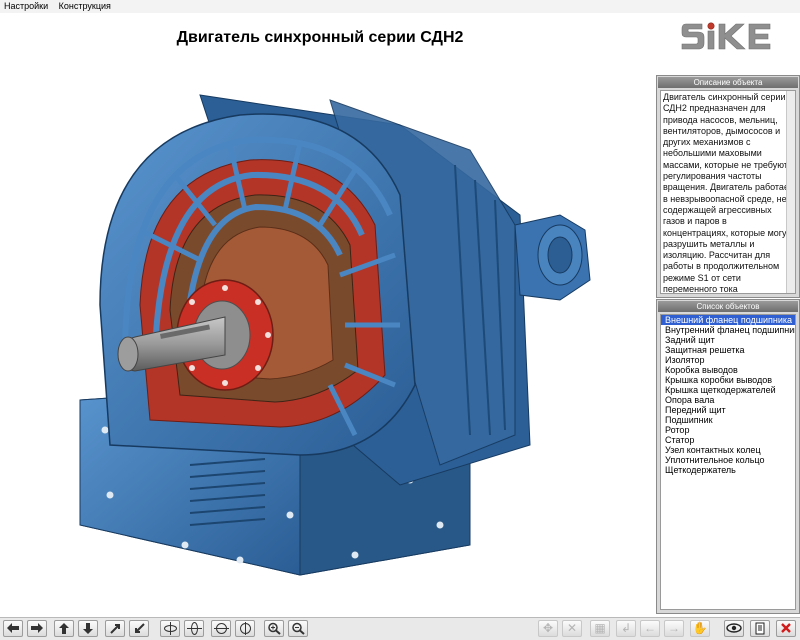  I want to click on disabled-tool-2-icon: ✕, so click(572, 628).